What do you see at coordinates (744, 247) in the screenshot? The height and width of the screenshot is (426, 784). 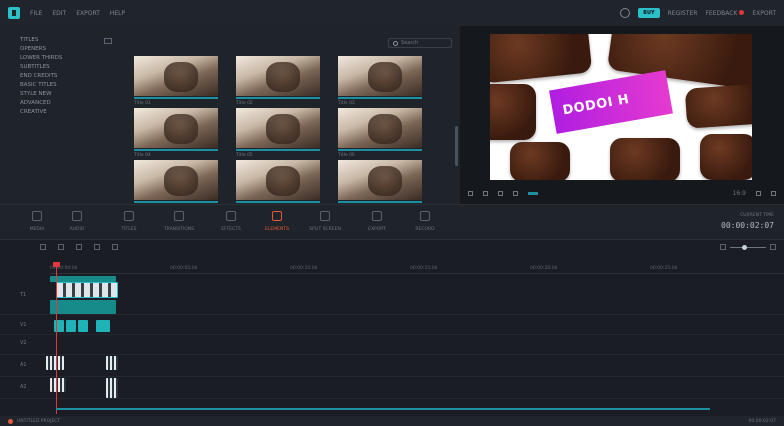 I see `zoom-knob` at bounding box center [744, 247].